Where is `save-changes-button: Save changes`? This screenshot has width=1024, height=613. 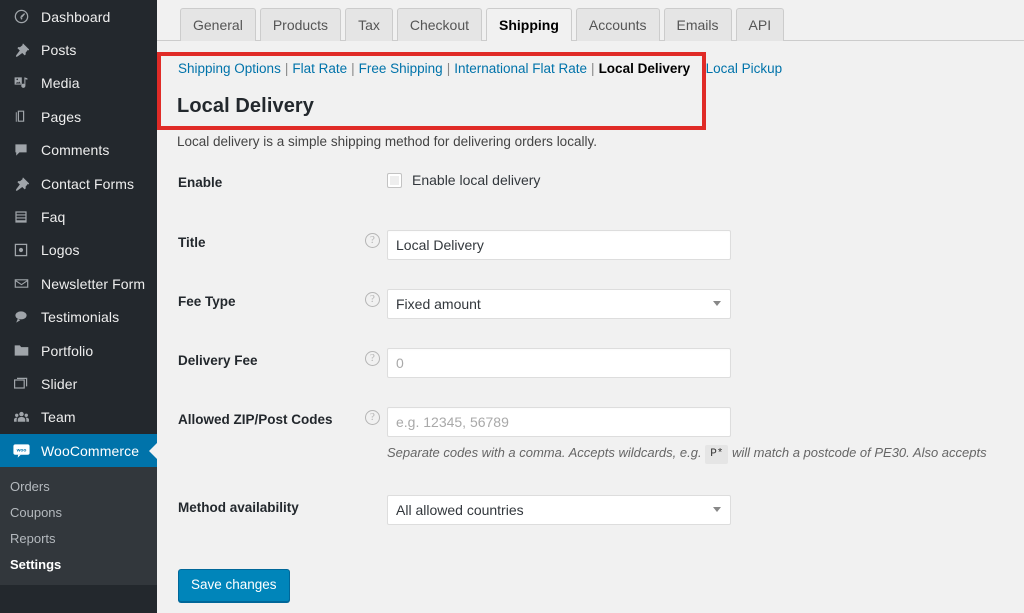 save-changes-button: Save changes is located at coordinates (234, 585).